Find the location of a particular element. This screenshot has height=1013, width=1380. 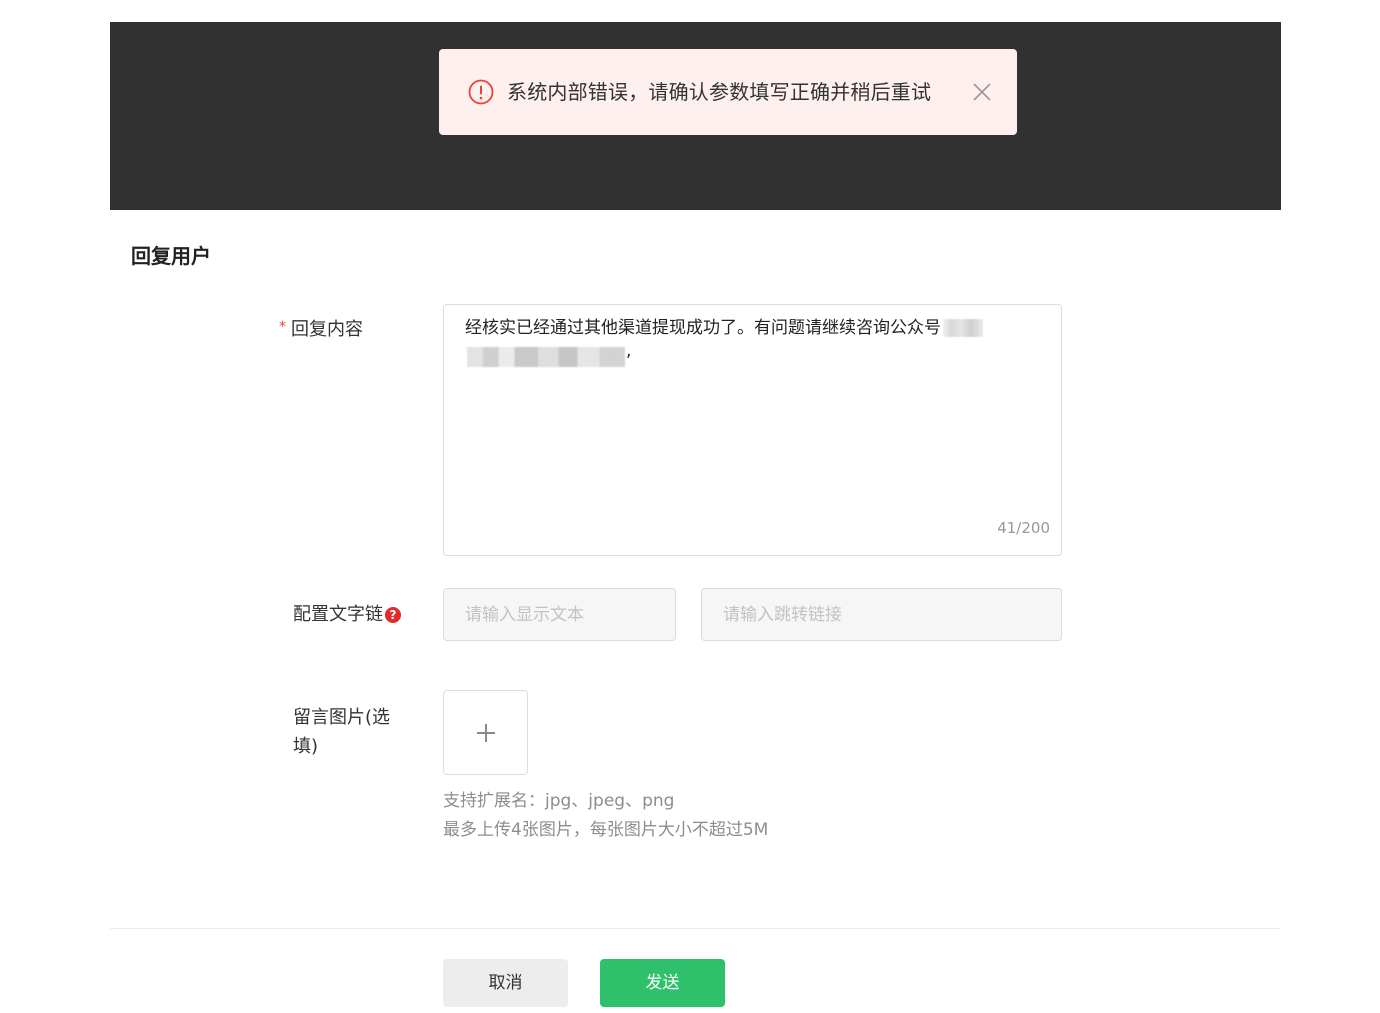

error-toast: 系统内部错误，请确认参数填写正确并稍后重试 is located at coordinates (728, 92).